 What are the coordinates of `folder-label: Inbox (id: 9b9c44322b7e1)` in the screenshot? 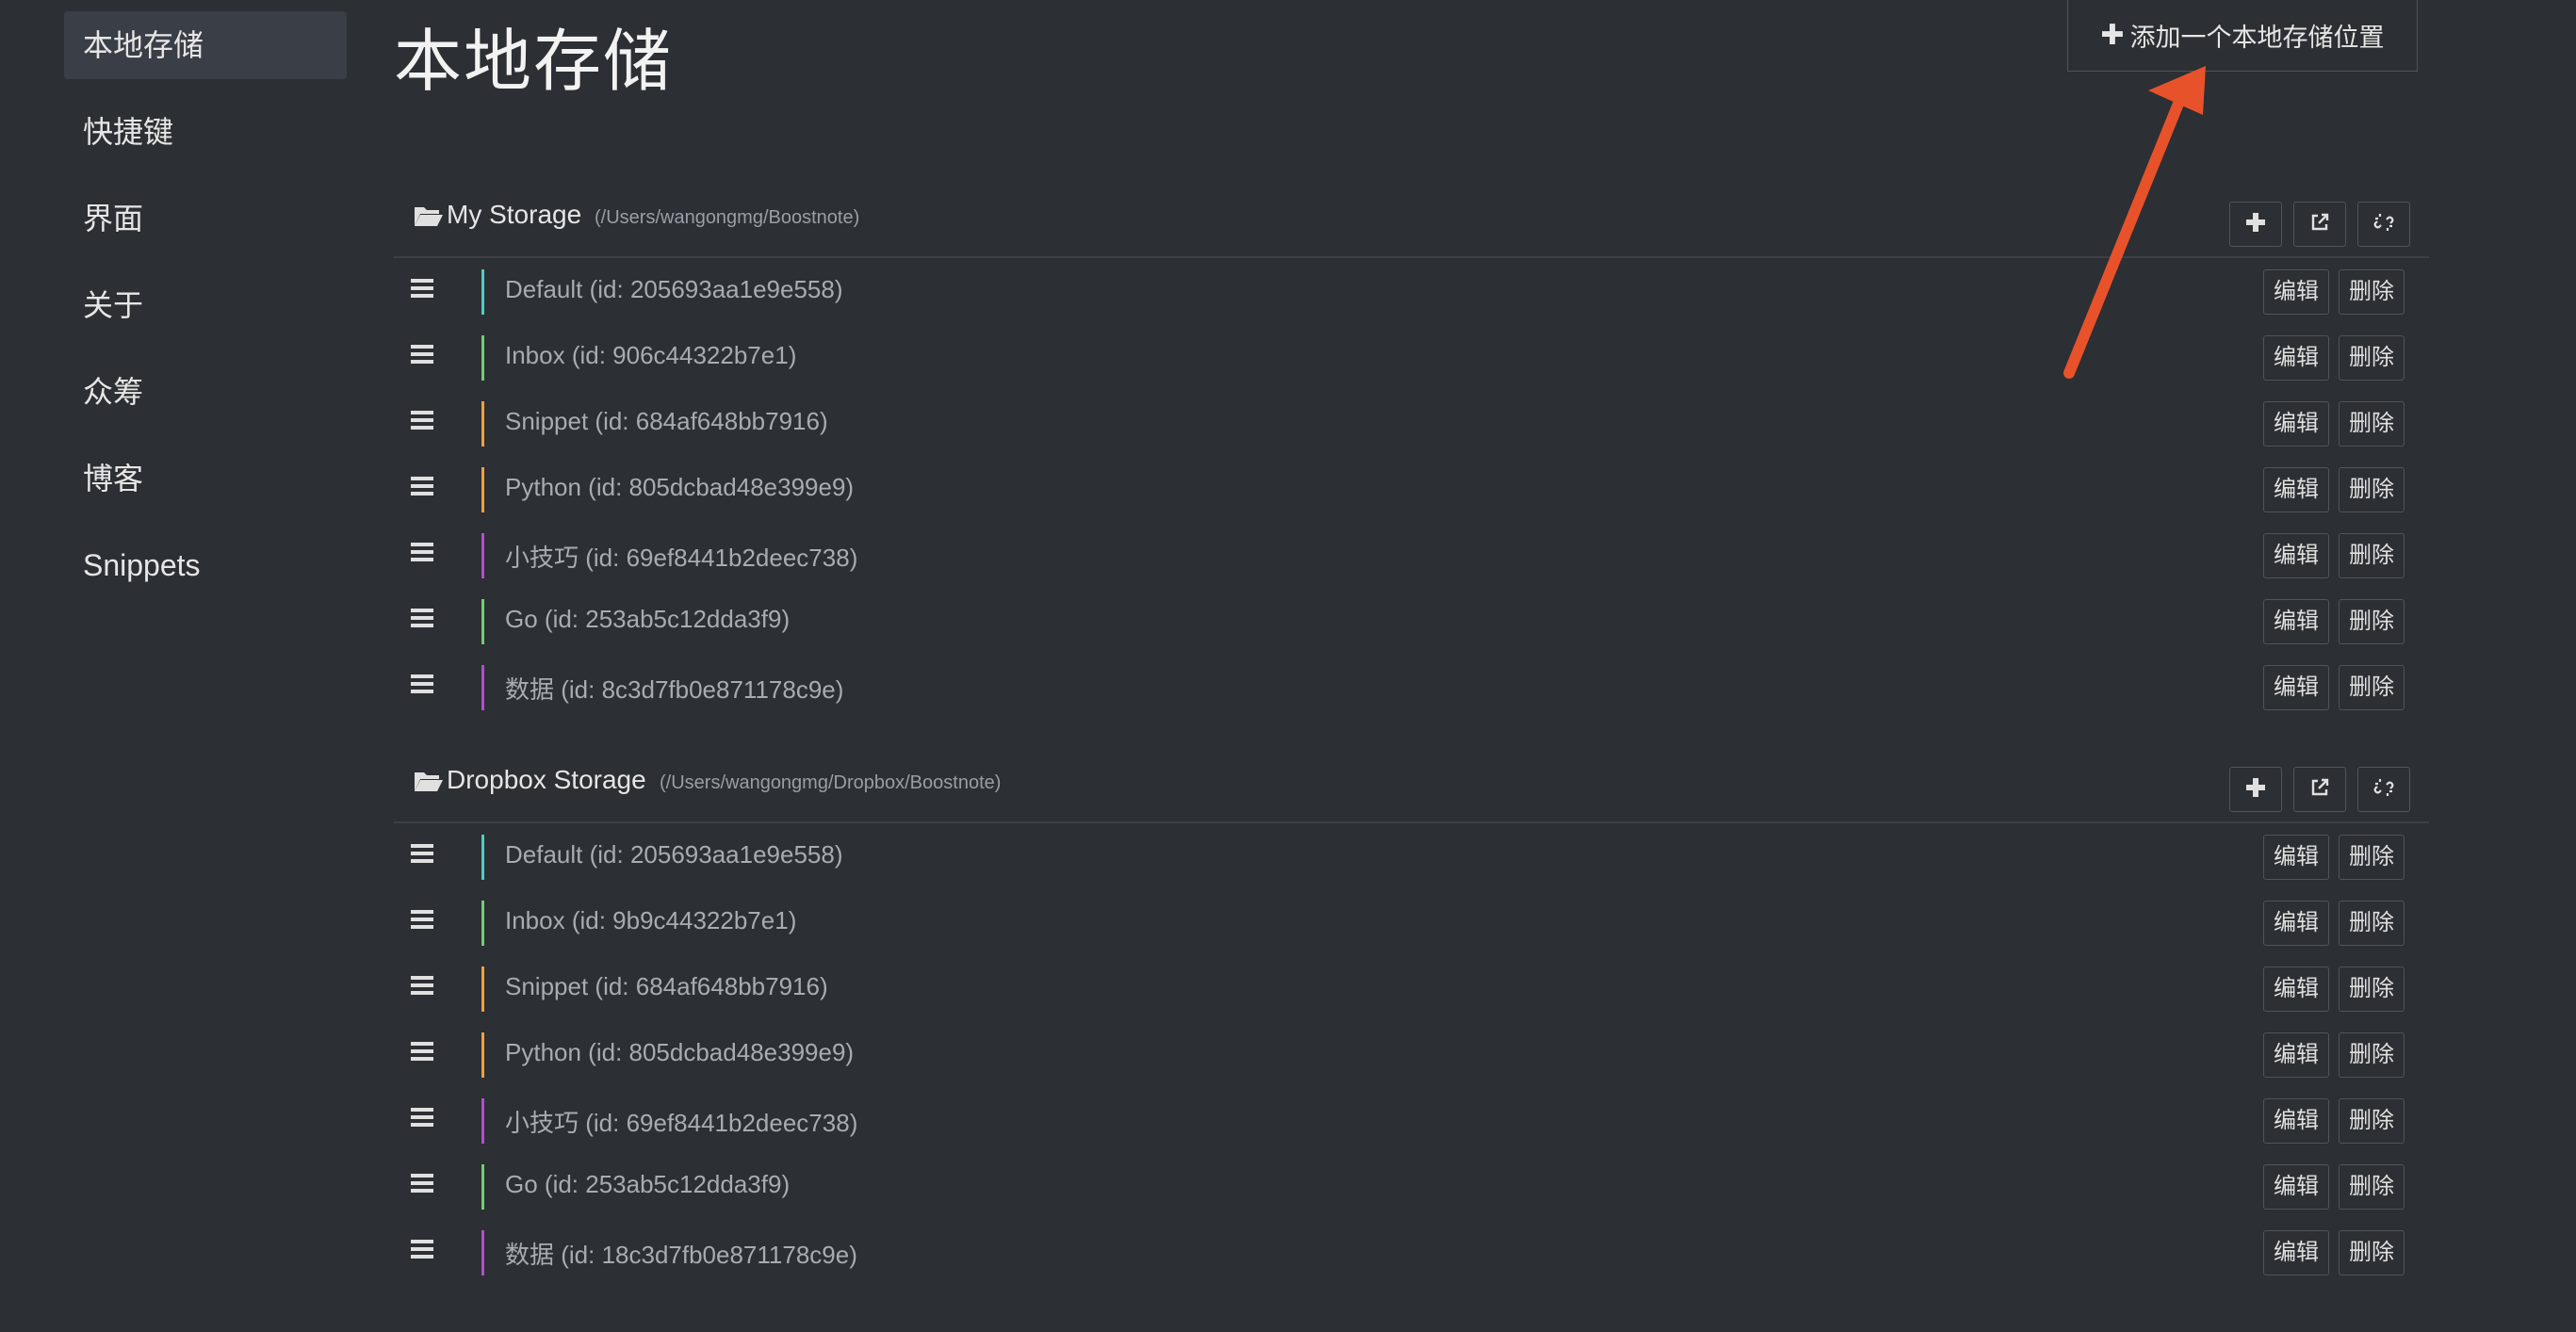 It's located at (651, 920).